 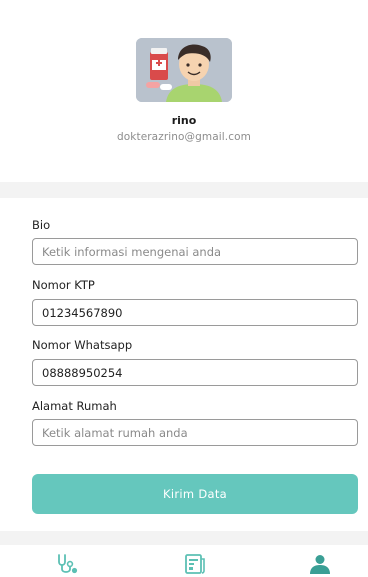 What do you see at coordinates (184, 120) in the screenshot?
I see `profile-name: rino` at bounding box center [184, 120].